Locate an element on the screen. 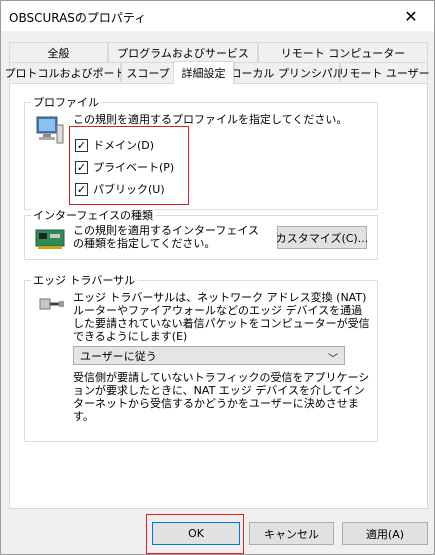  tab-remote-computers: リモート コンピューター is located at coordinates (343, 52).